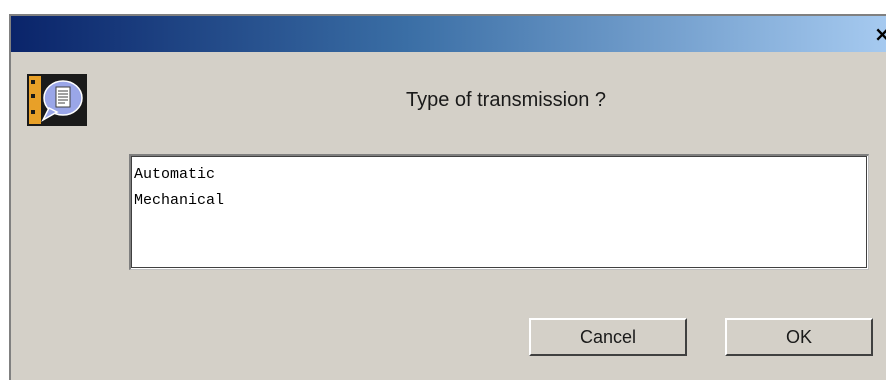 The height and width of the screenshot is (380, 886). What do you see at coordinates (506, 100) in the screenshot?
I see `dialog-prompt: Type of transmission ?` at bounding box center [506, 100].